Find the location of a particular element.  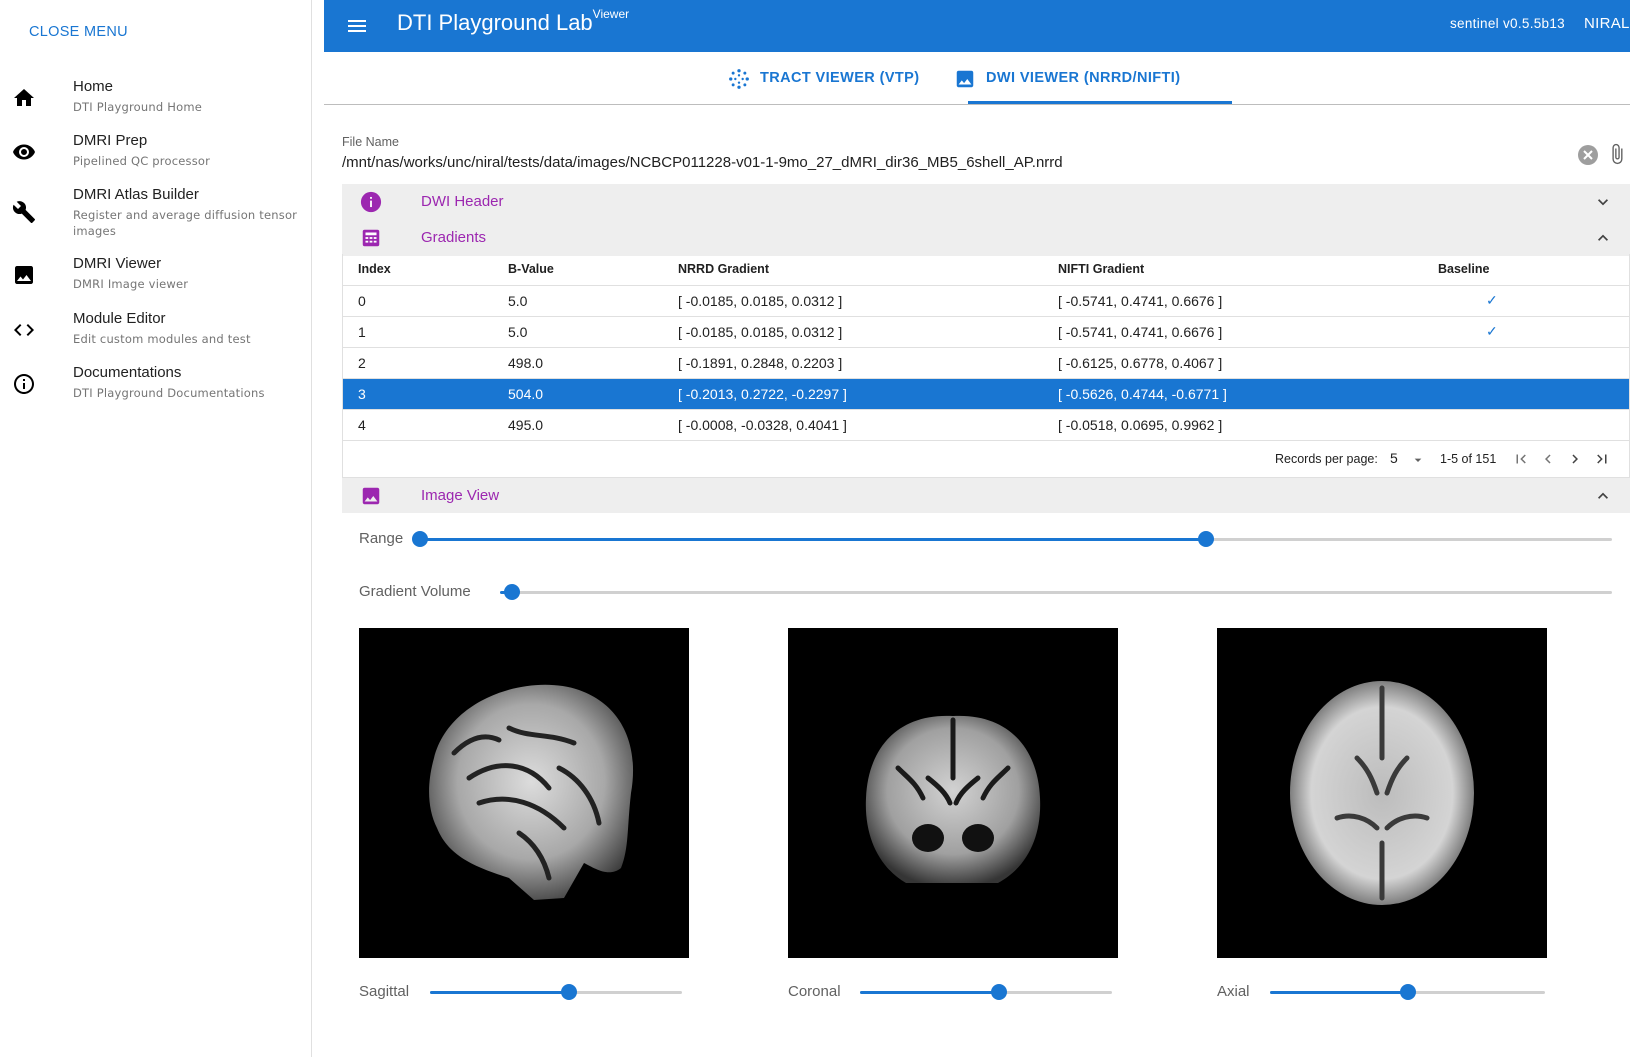

paperclip-icon is located at coordinates (1617, 154).